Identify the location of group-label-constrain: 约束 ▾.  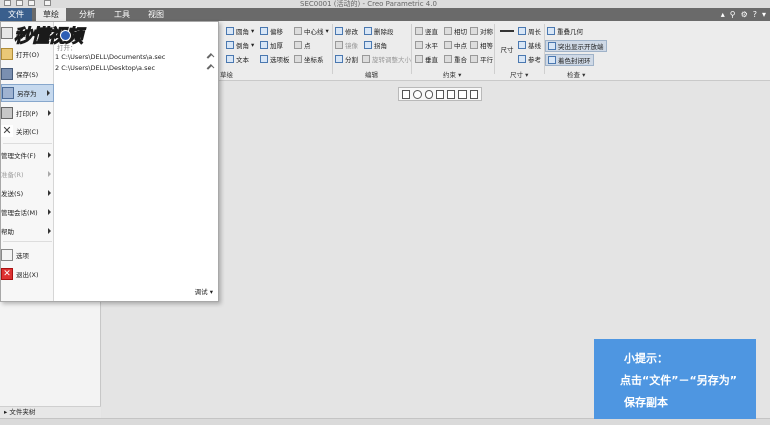
(452, 75).